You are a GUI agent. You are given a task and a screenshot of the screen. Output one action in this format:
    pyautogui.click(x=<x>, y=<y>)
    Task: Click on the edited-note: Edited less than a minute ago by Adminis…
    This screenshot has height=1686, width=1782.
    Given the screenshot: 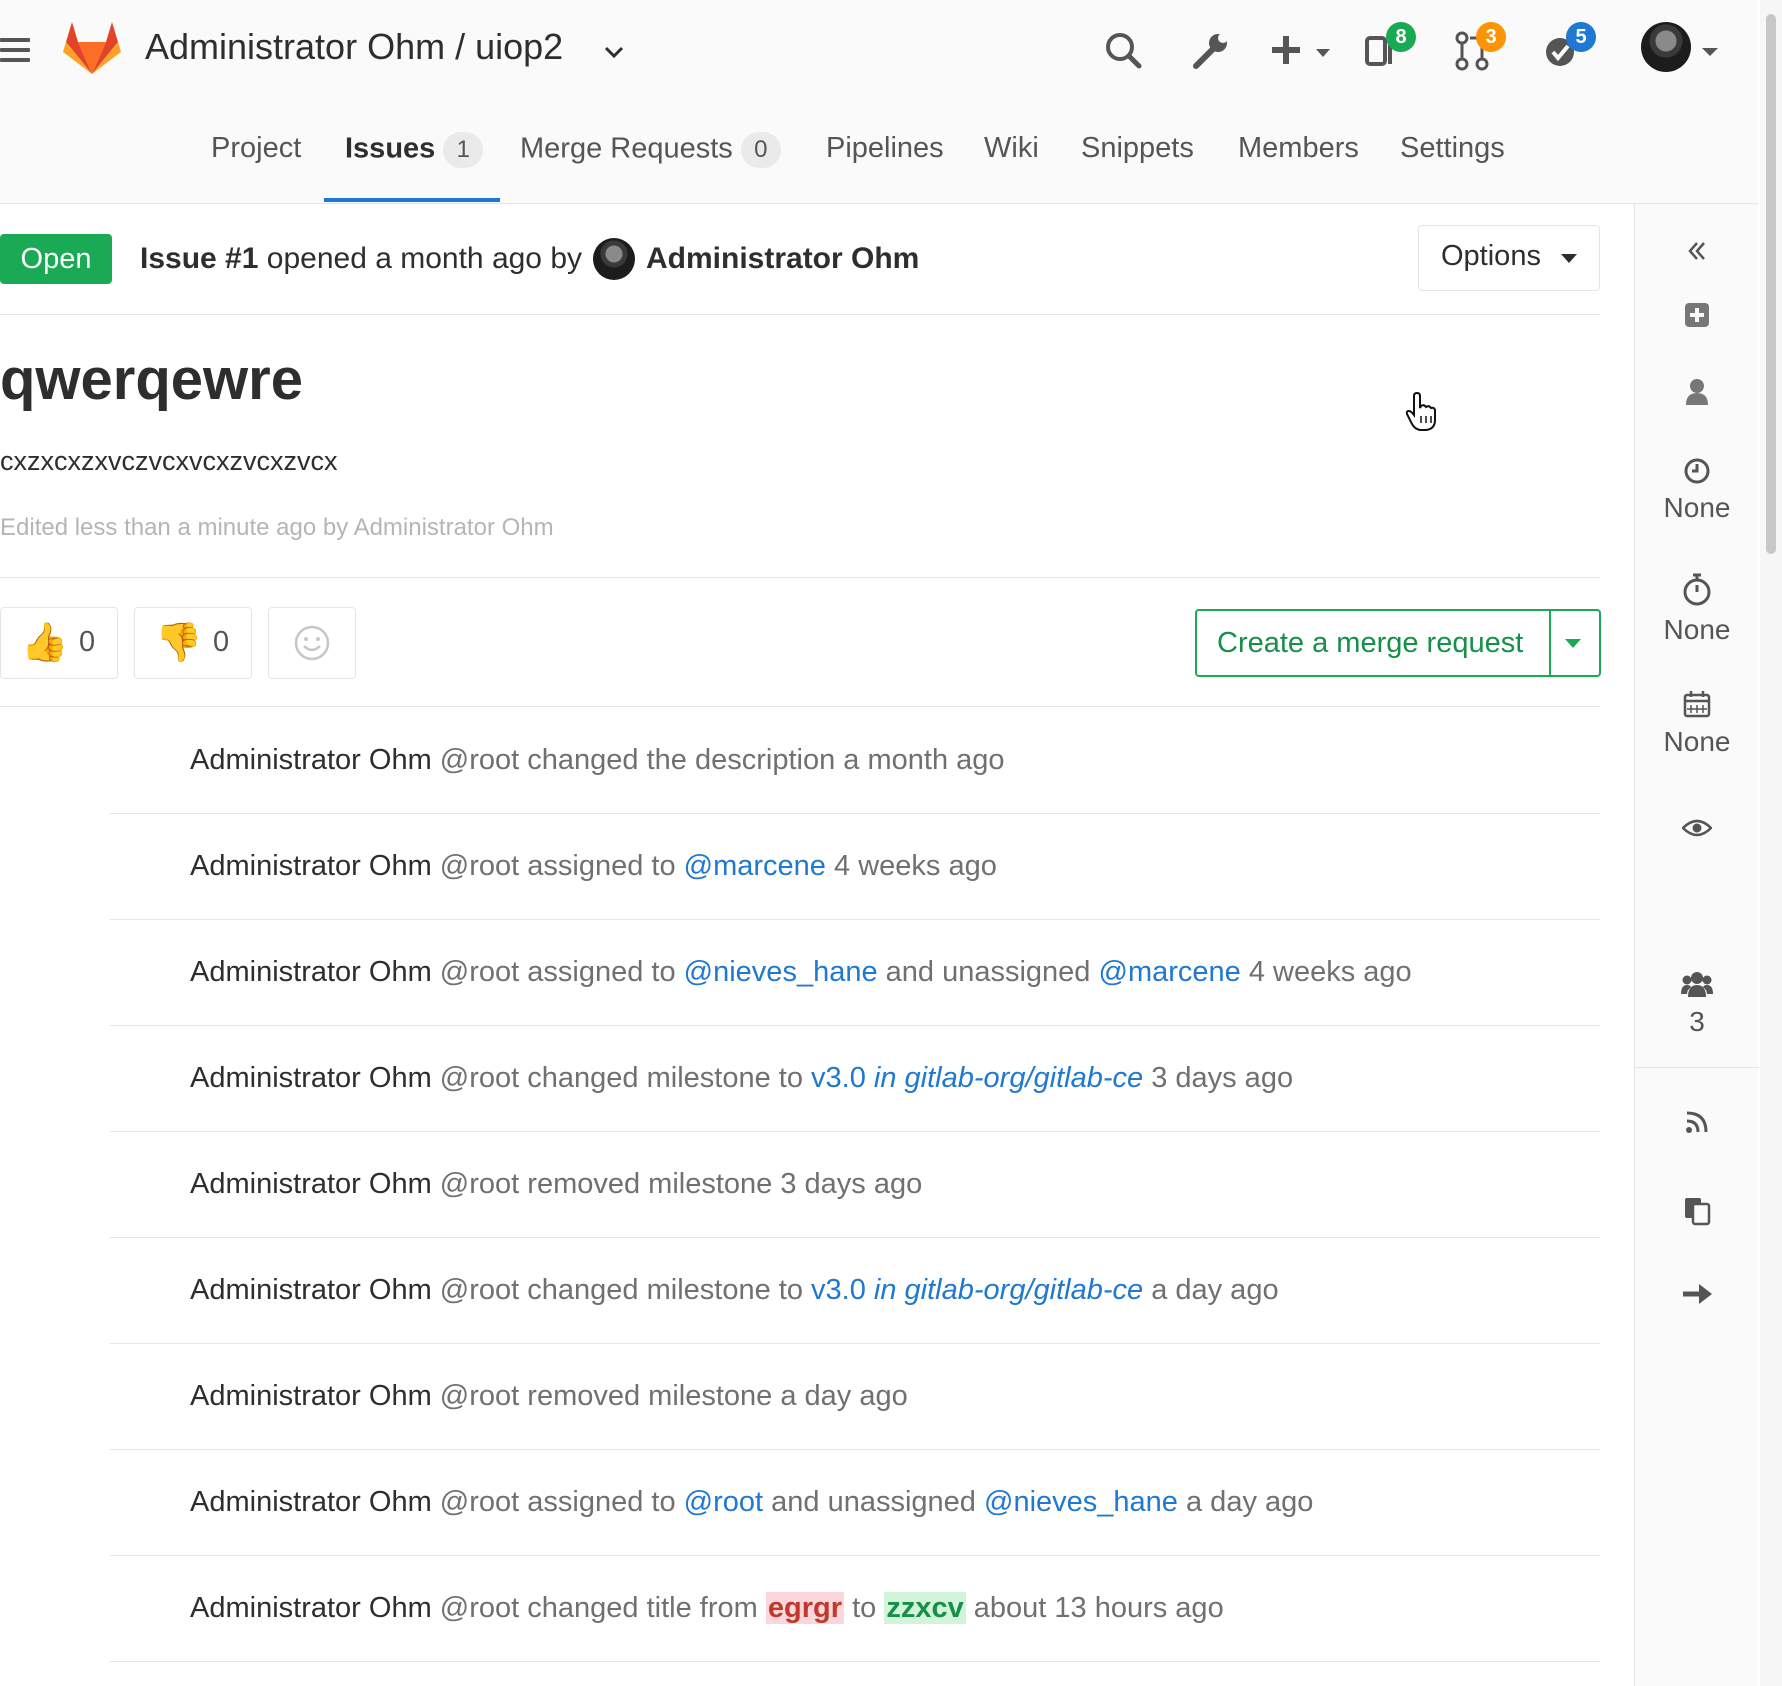 What is the action you would take?
    pyautogui.click(x=277, y=527)
    